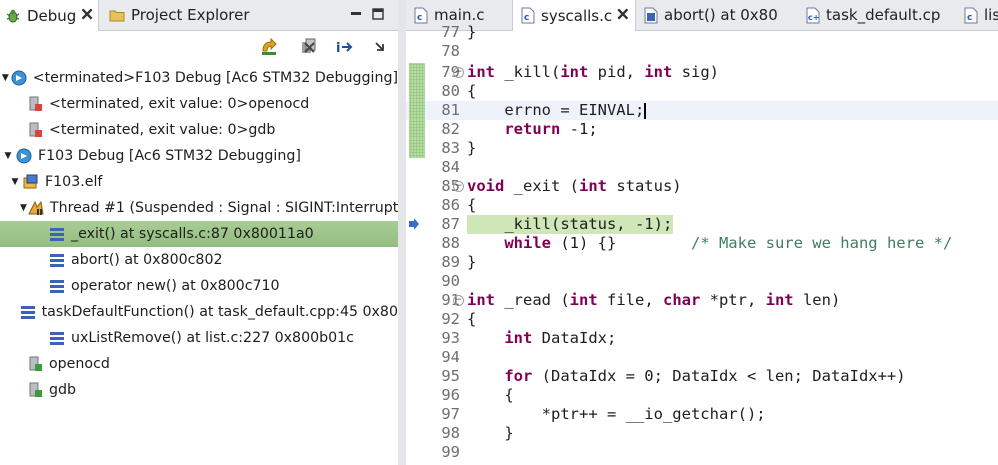  Describe the element at coordinates (402, 232) in the screenshot. I see `pane-splitter` at that location.